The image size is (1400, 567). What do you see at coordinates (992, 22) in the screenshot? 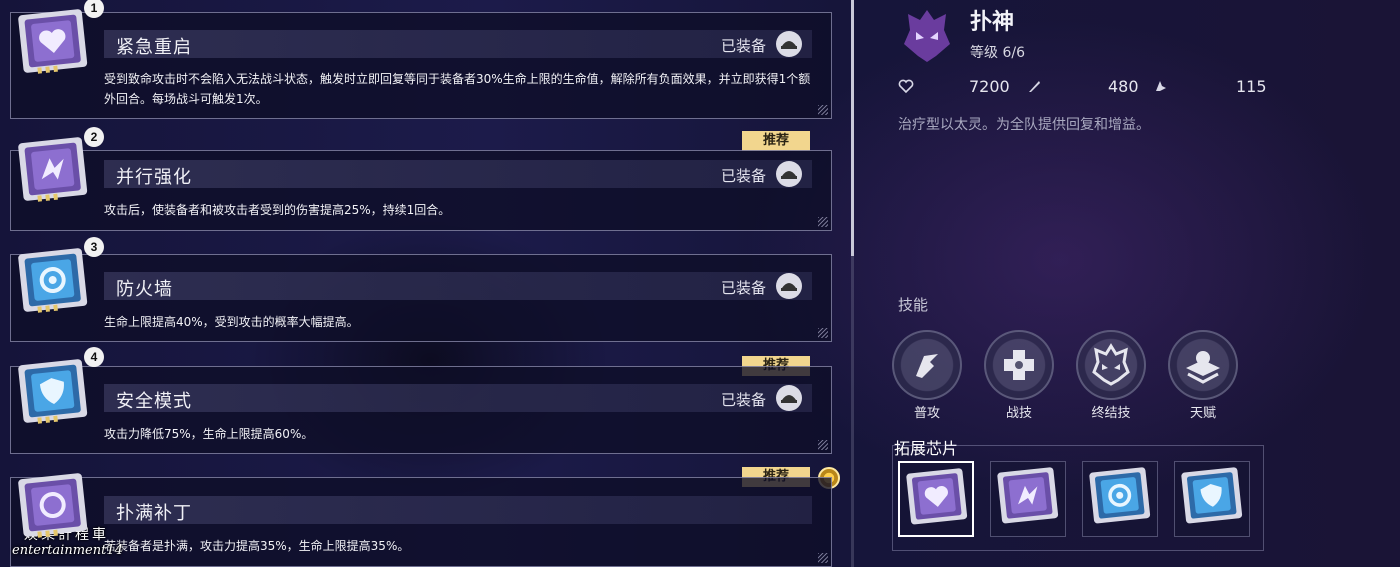
I see `character-name: 扑神` at bounding box center [992, 22].